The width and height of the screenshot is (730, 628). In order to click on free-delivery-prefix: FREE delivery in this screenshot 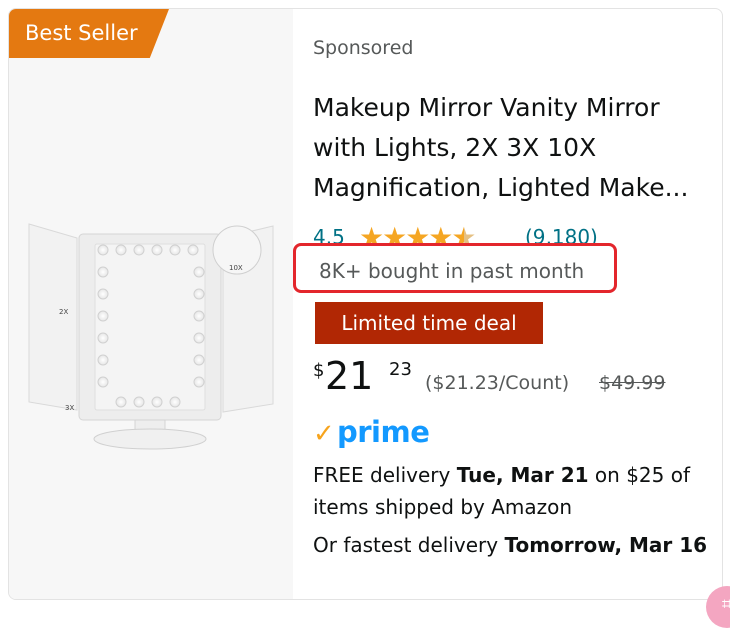, I will do `click(385, 475)`.